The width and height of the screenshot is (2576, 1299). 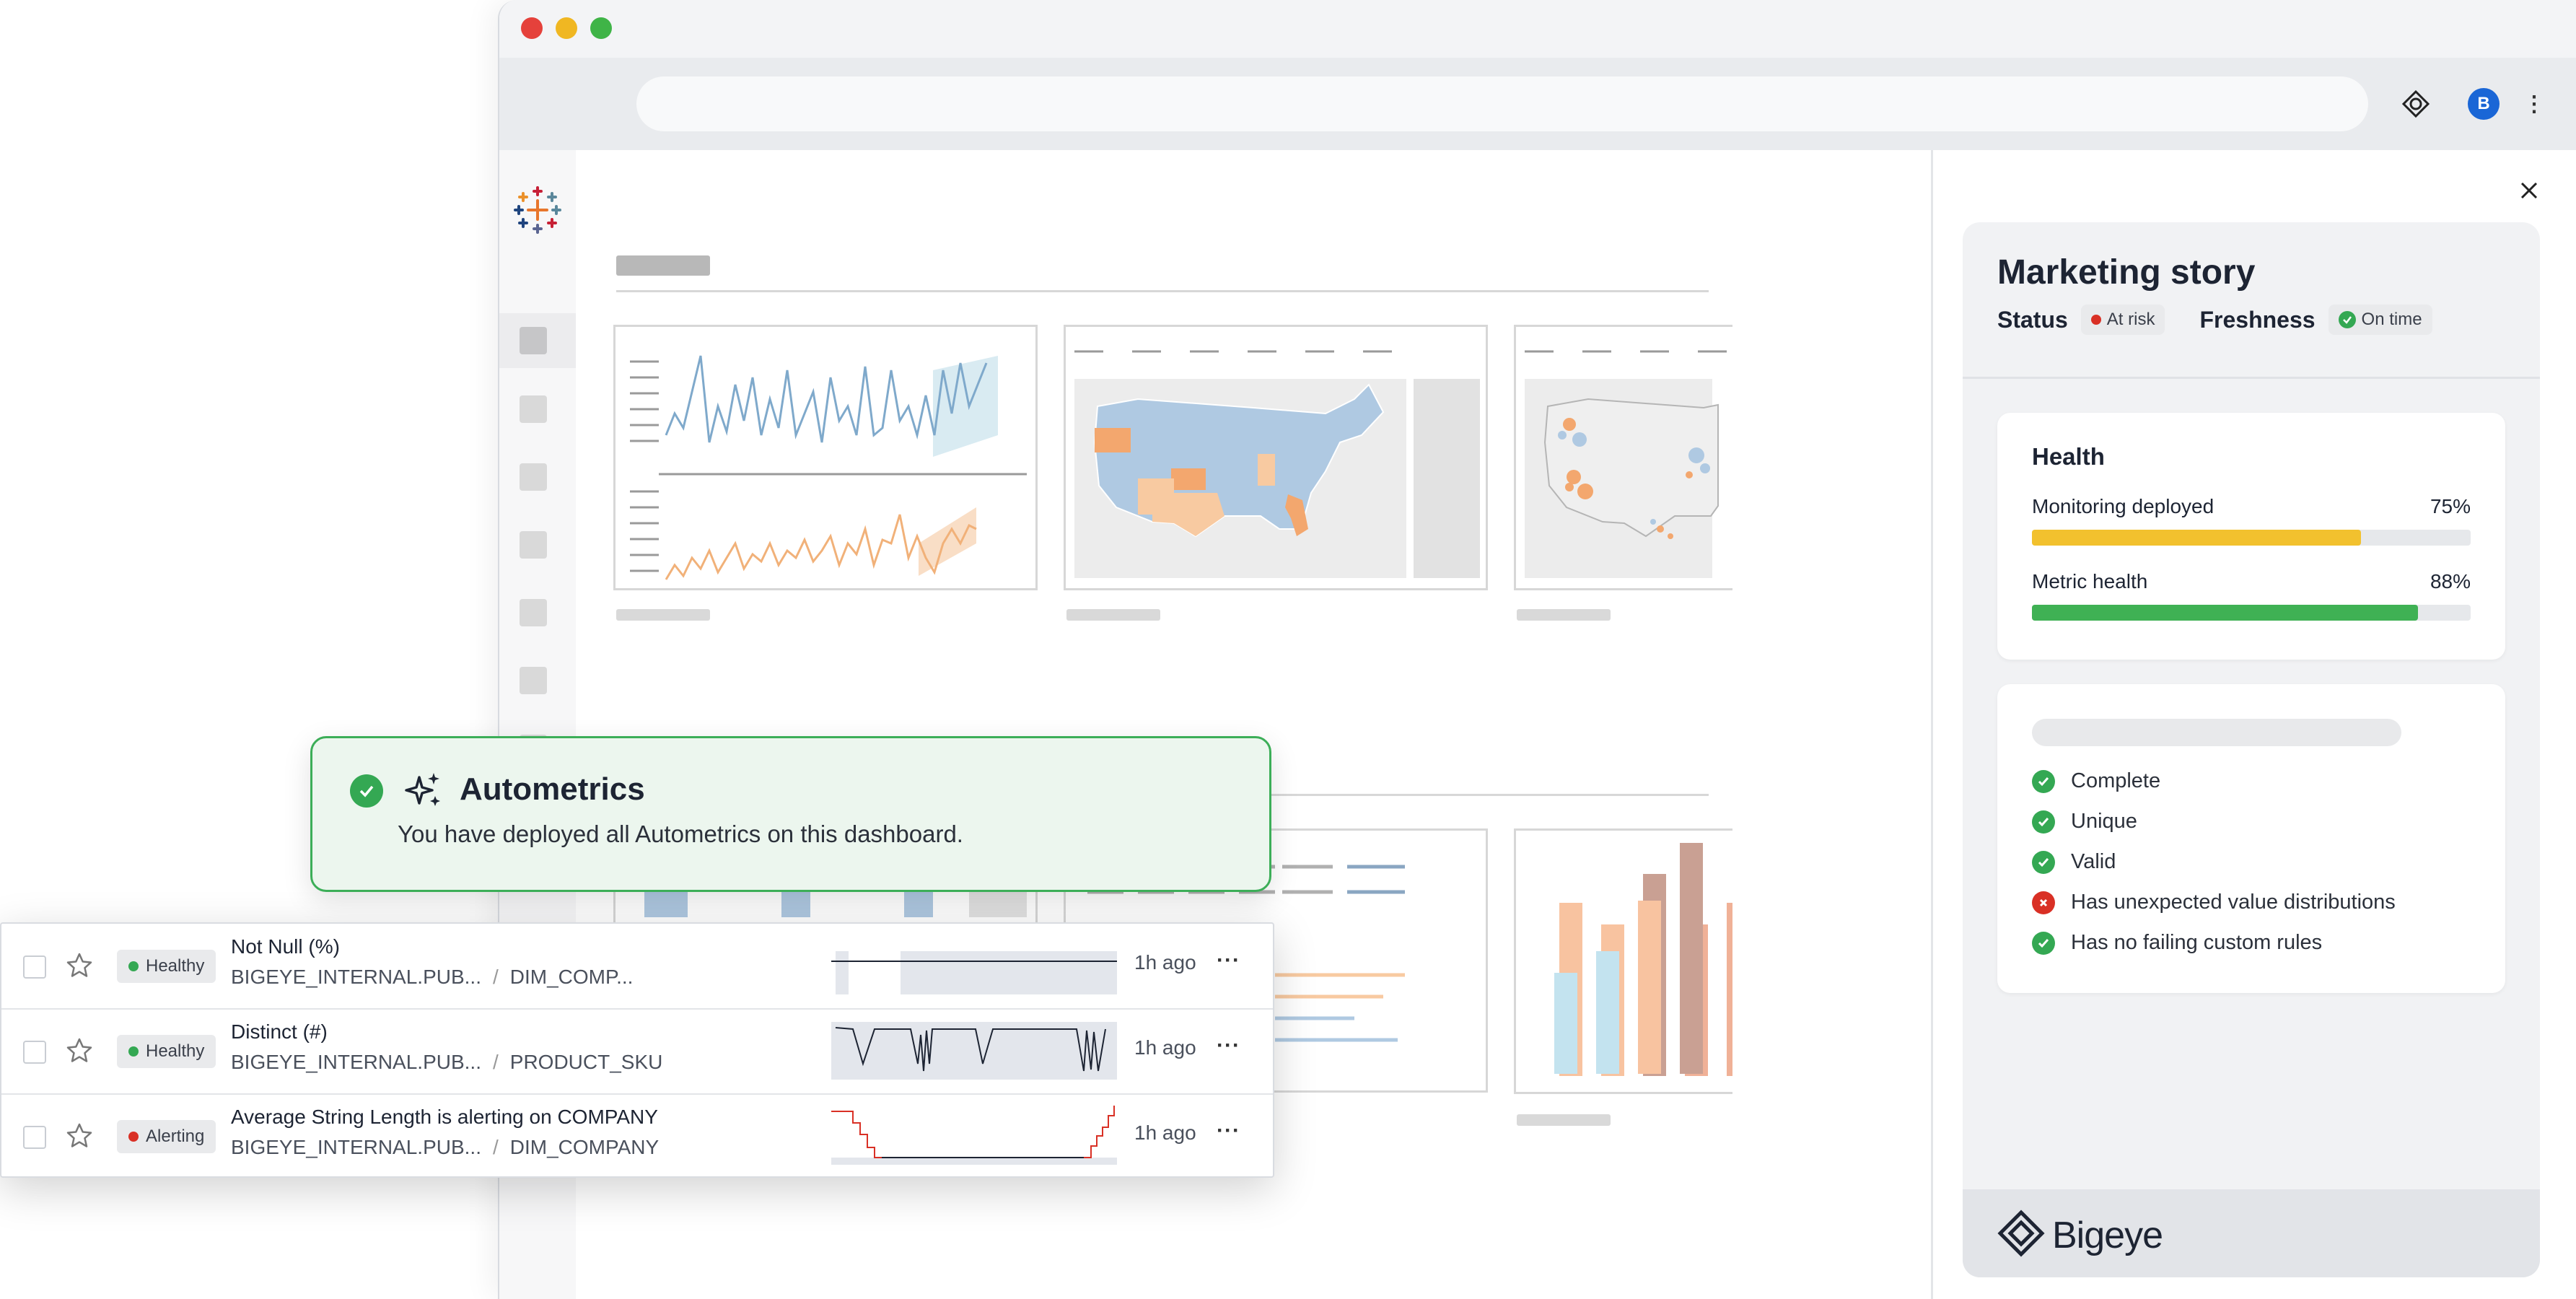 What do you see at coordinates (974, 1051) in the screenshot?
I see `sparkline` at bounding box center [974, 1051].